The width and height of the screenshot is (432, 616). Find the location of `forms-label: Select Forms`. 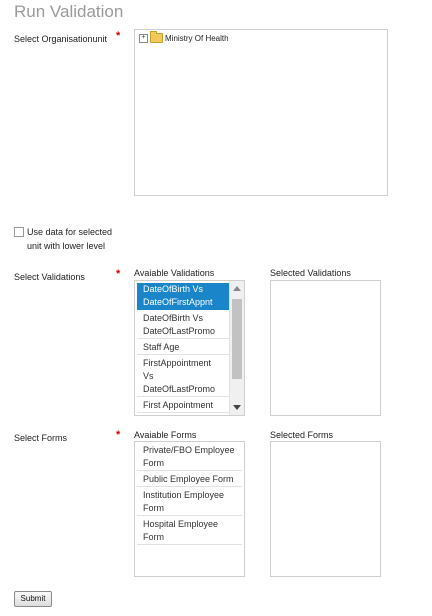

forms-label: Select Forms is located at coordinates (41, 438).